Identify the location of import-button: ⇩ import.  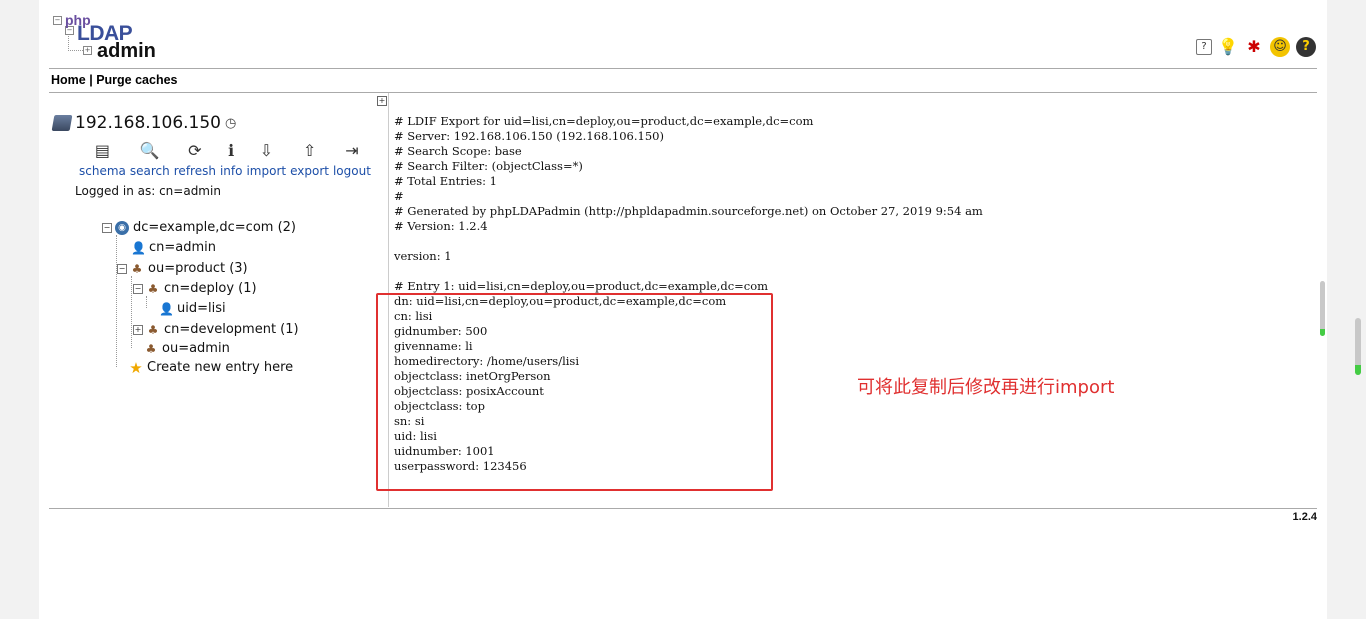
(266, 159).